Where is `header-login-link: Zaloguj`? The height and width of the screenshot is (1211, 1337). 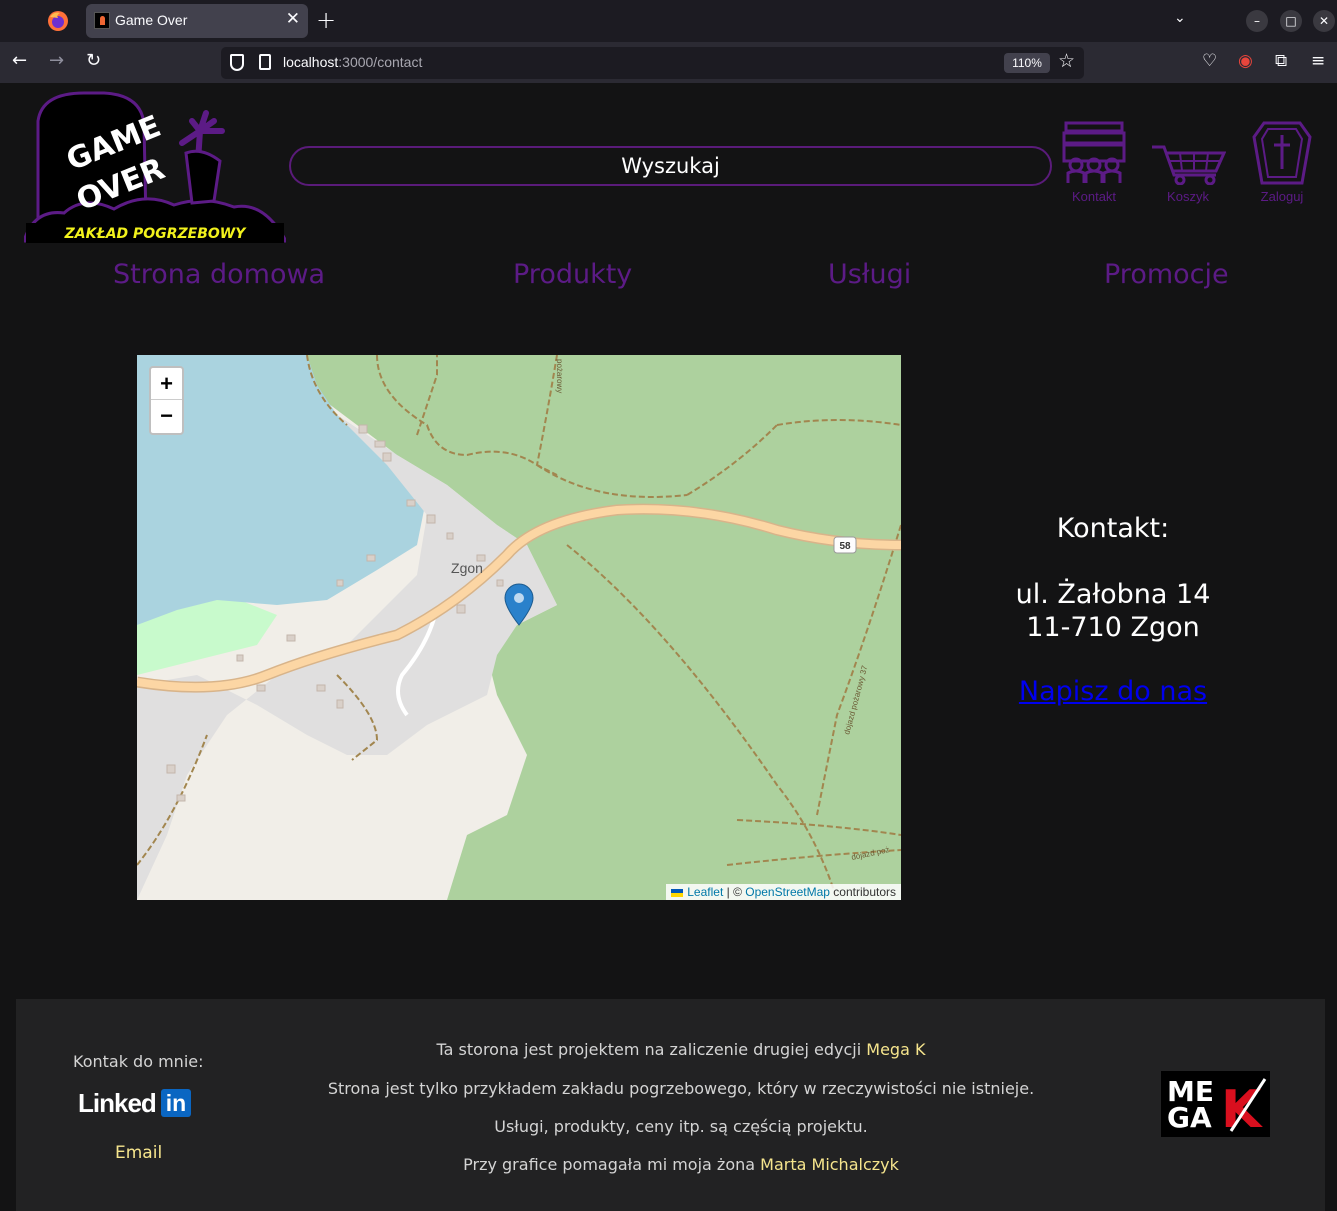
header-login-link: Zaloguj is located at coordinates (1282, 162).